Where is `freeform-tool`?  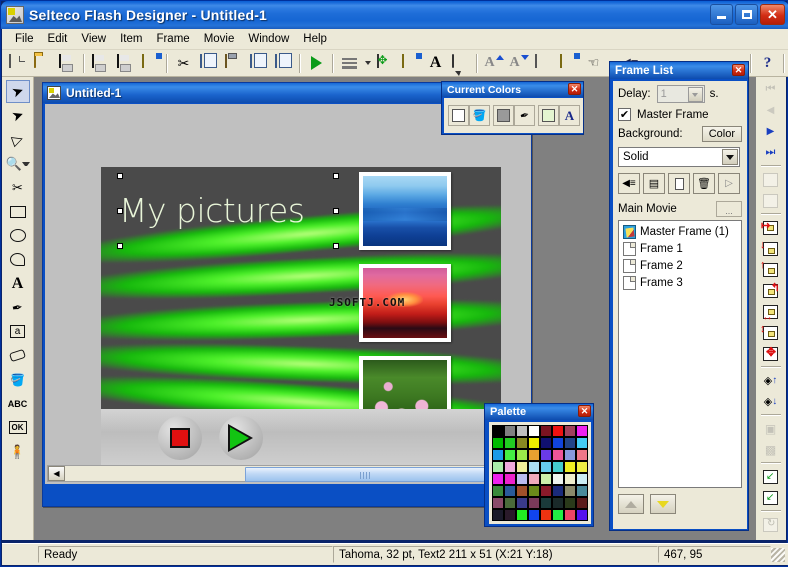 freeform-tool is located at coordinates (18, 259).